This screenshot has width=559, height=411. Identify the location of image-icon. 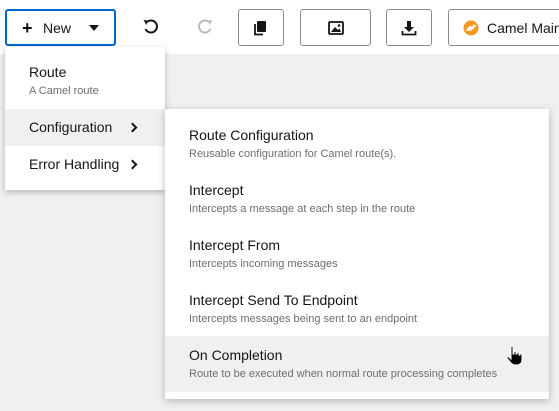
(335, 27).